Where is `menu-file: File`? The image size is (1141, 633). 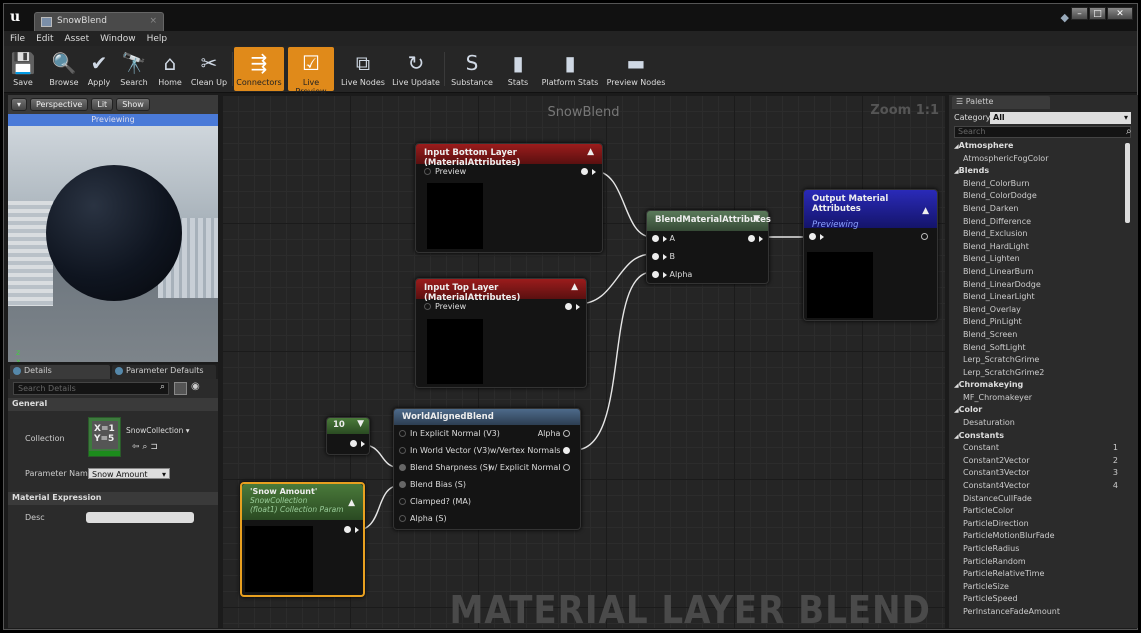
menu-file: File is located at coordinates (17, 39).